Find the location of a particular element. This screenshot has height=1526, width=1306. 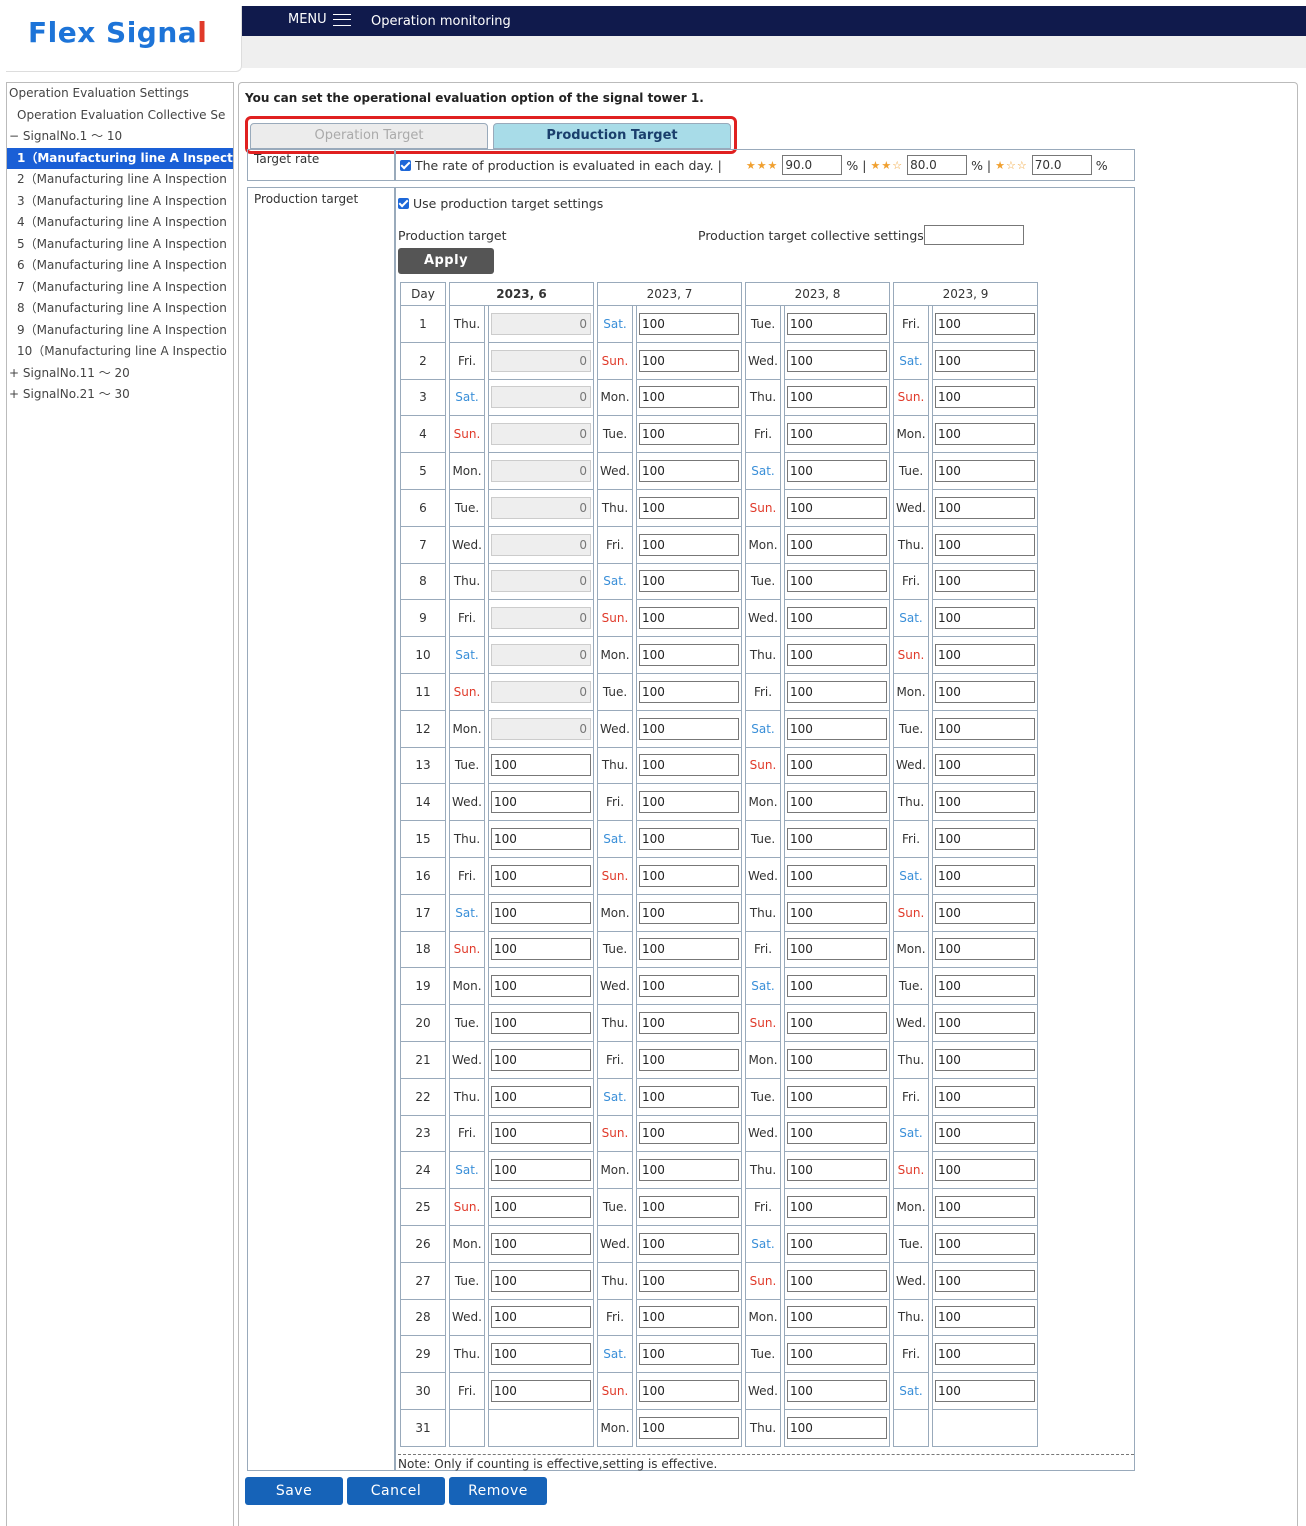

sidebar-item: − SignalNo.1 ～ 10 is located at coordinates (120, 137).